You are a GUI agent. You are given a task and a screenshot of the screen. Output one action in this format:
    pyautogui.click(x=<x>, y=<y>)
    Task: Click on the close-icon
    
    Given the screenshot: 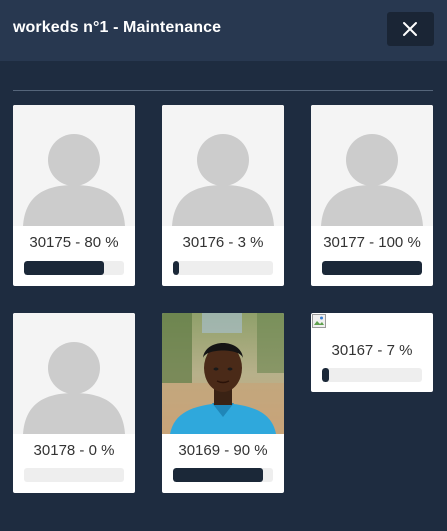 What is the action you would take?
    pyautogui.click(x=410, y=29)
    